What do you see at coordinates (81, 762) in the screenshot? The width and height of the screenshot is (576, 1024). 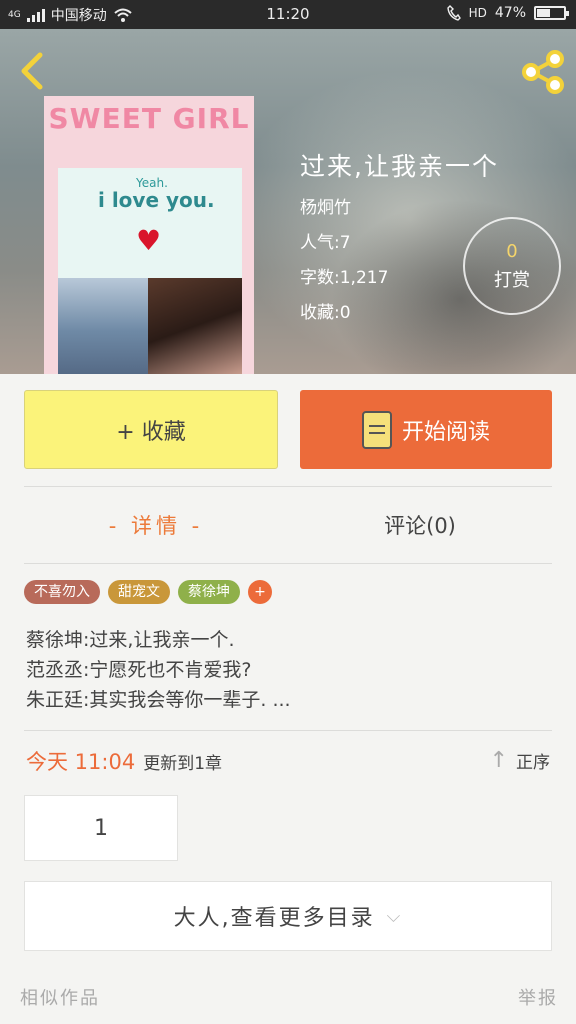 I see `update-time: 今天 11:04` at bounding box center [81, 762].